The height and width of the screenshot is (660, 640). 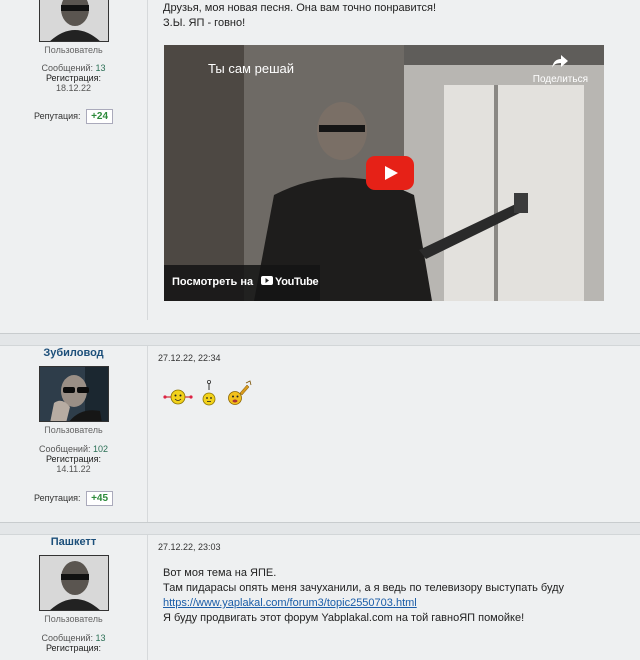 I want to click on author-username: Зубиловод, so click(x=73, y=353).